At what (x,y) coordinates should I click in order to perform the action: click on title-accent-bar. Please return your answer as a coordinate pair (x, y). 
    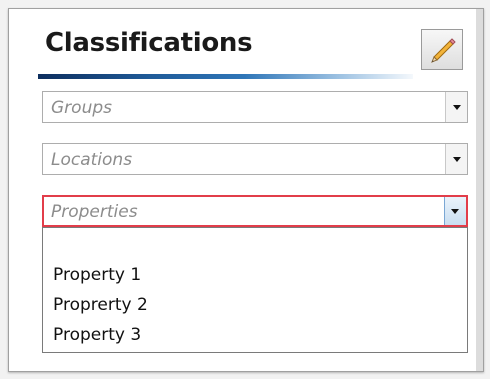
    Looking at the image, I should click on (225, 76).